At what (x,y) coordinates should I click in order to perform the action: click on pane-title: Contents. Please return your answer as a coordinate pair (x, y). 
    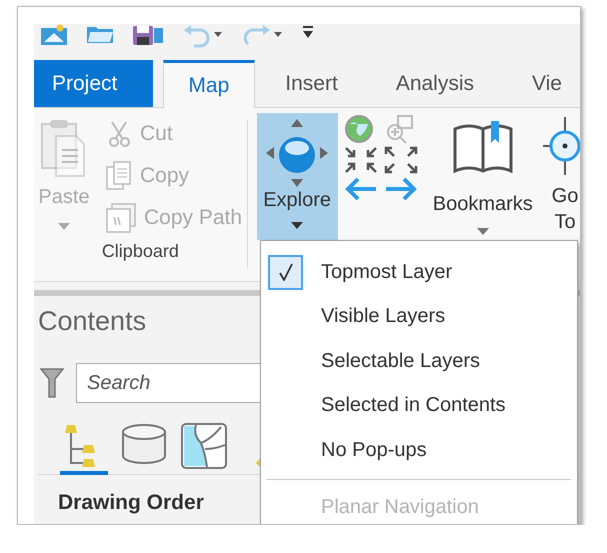
    Looking at the image, I should click on (92, 321).